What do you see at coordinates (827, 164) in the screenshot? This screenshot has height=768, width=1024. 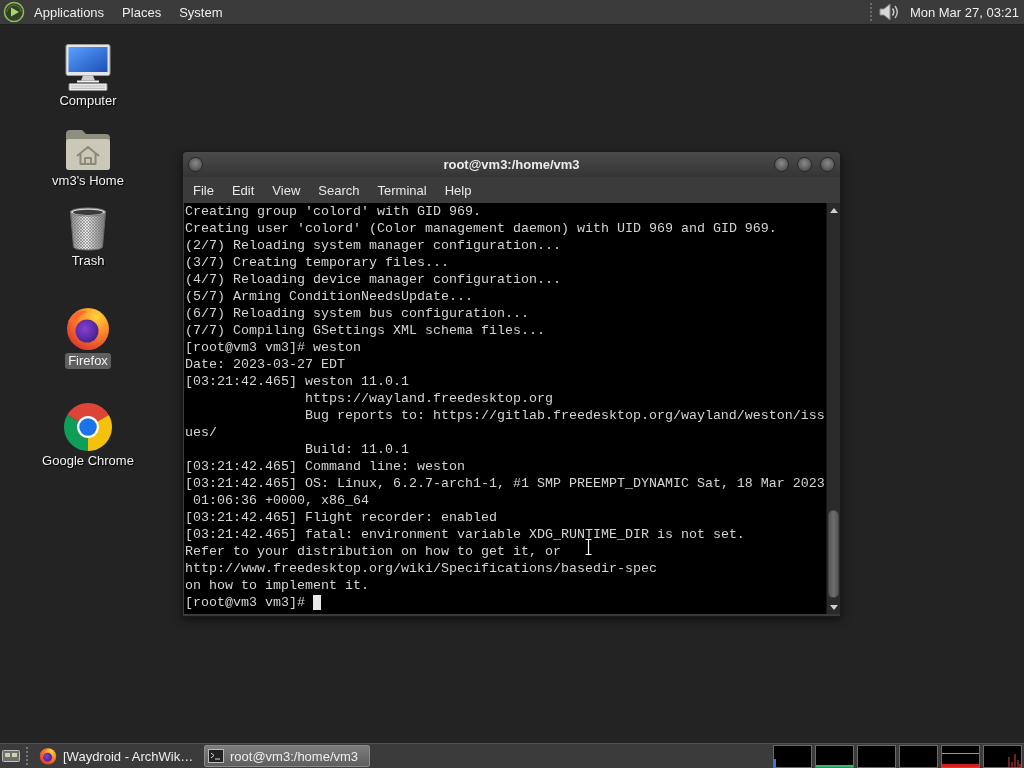 I see `close-button` at bounding box center [827, 164].